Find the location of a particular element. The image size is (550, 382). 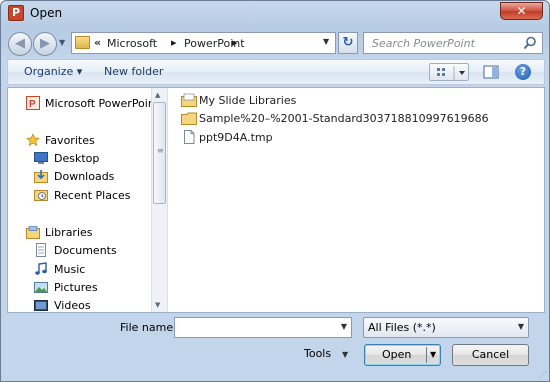

refresh-button: ↻ is located at coordinates (348, 43).